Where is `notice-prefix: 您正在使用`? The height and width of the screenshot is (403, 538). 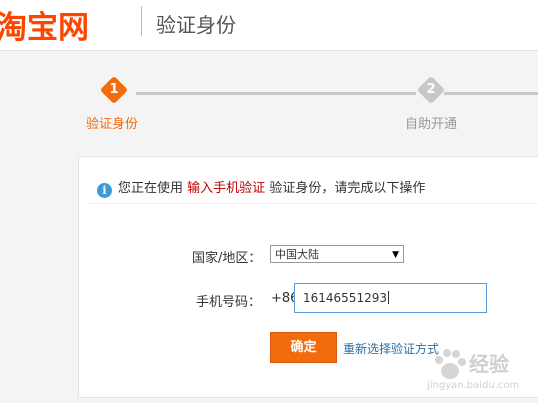
notice-prefix: 您正在使用 is located at coordinates (151, 188).